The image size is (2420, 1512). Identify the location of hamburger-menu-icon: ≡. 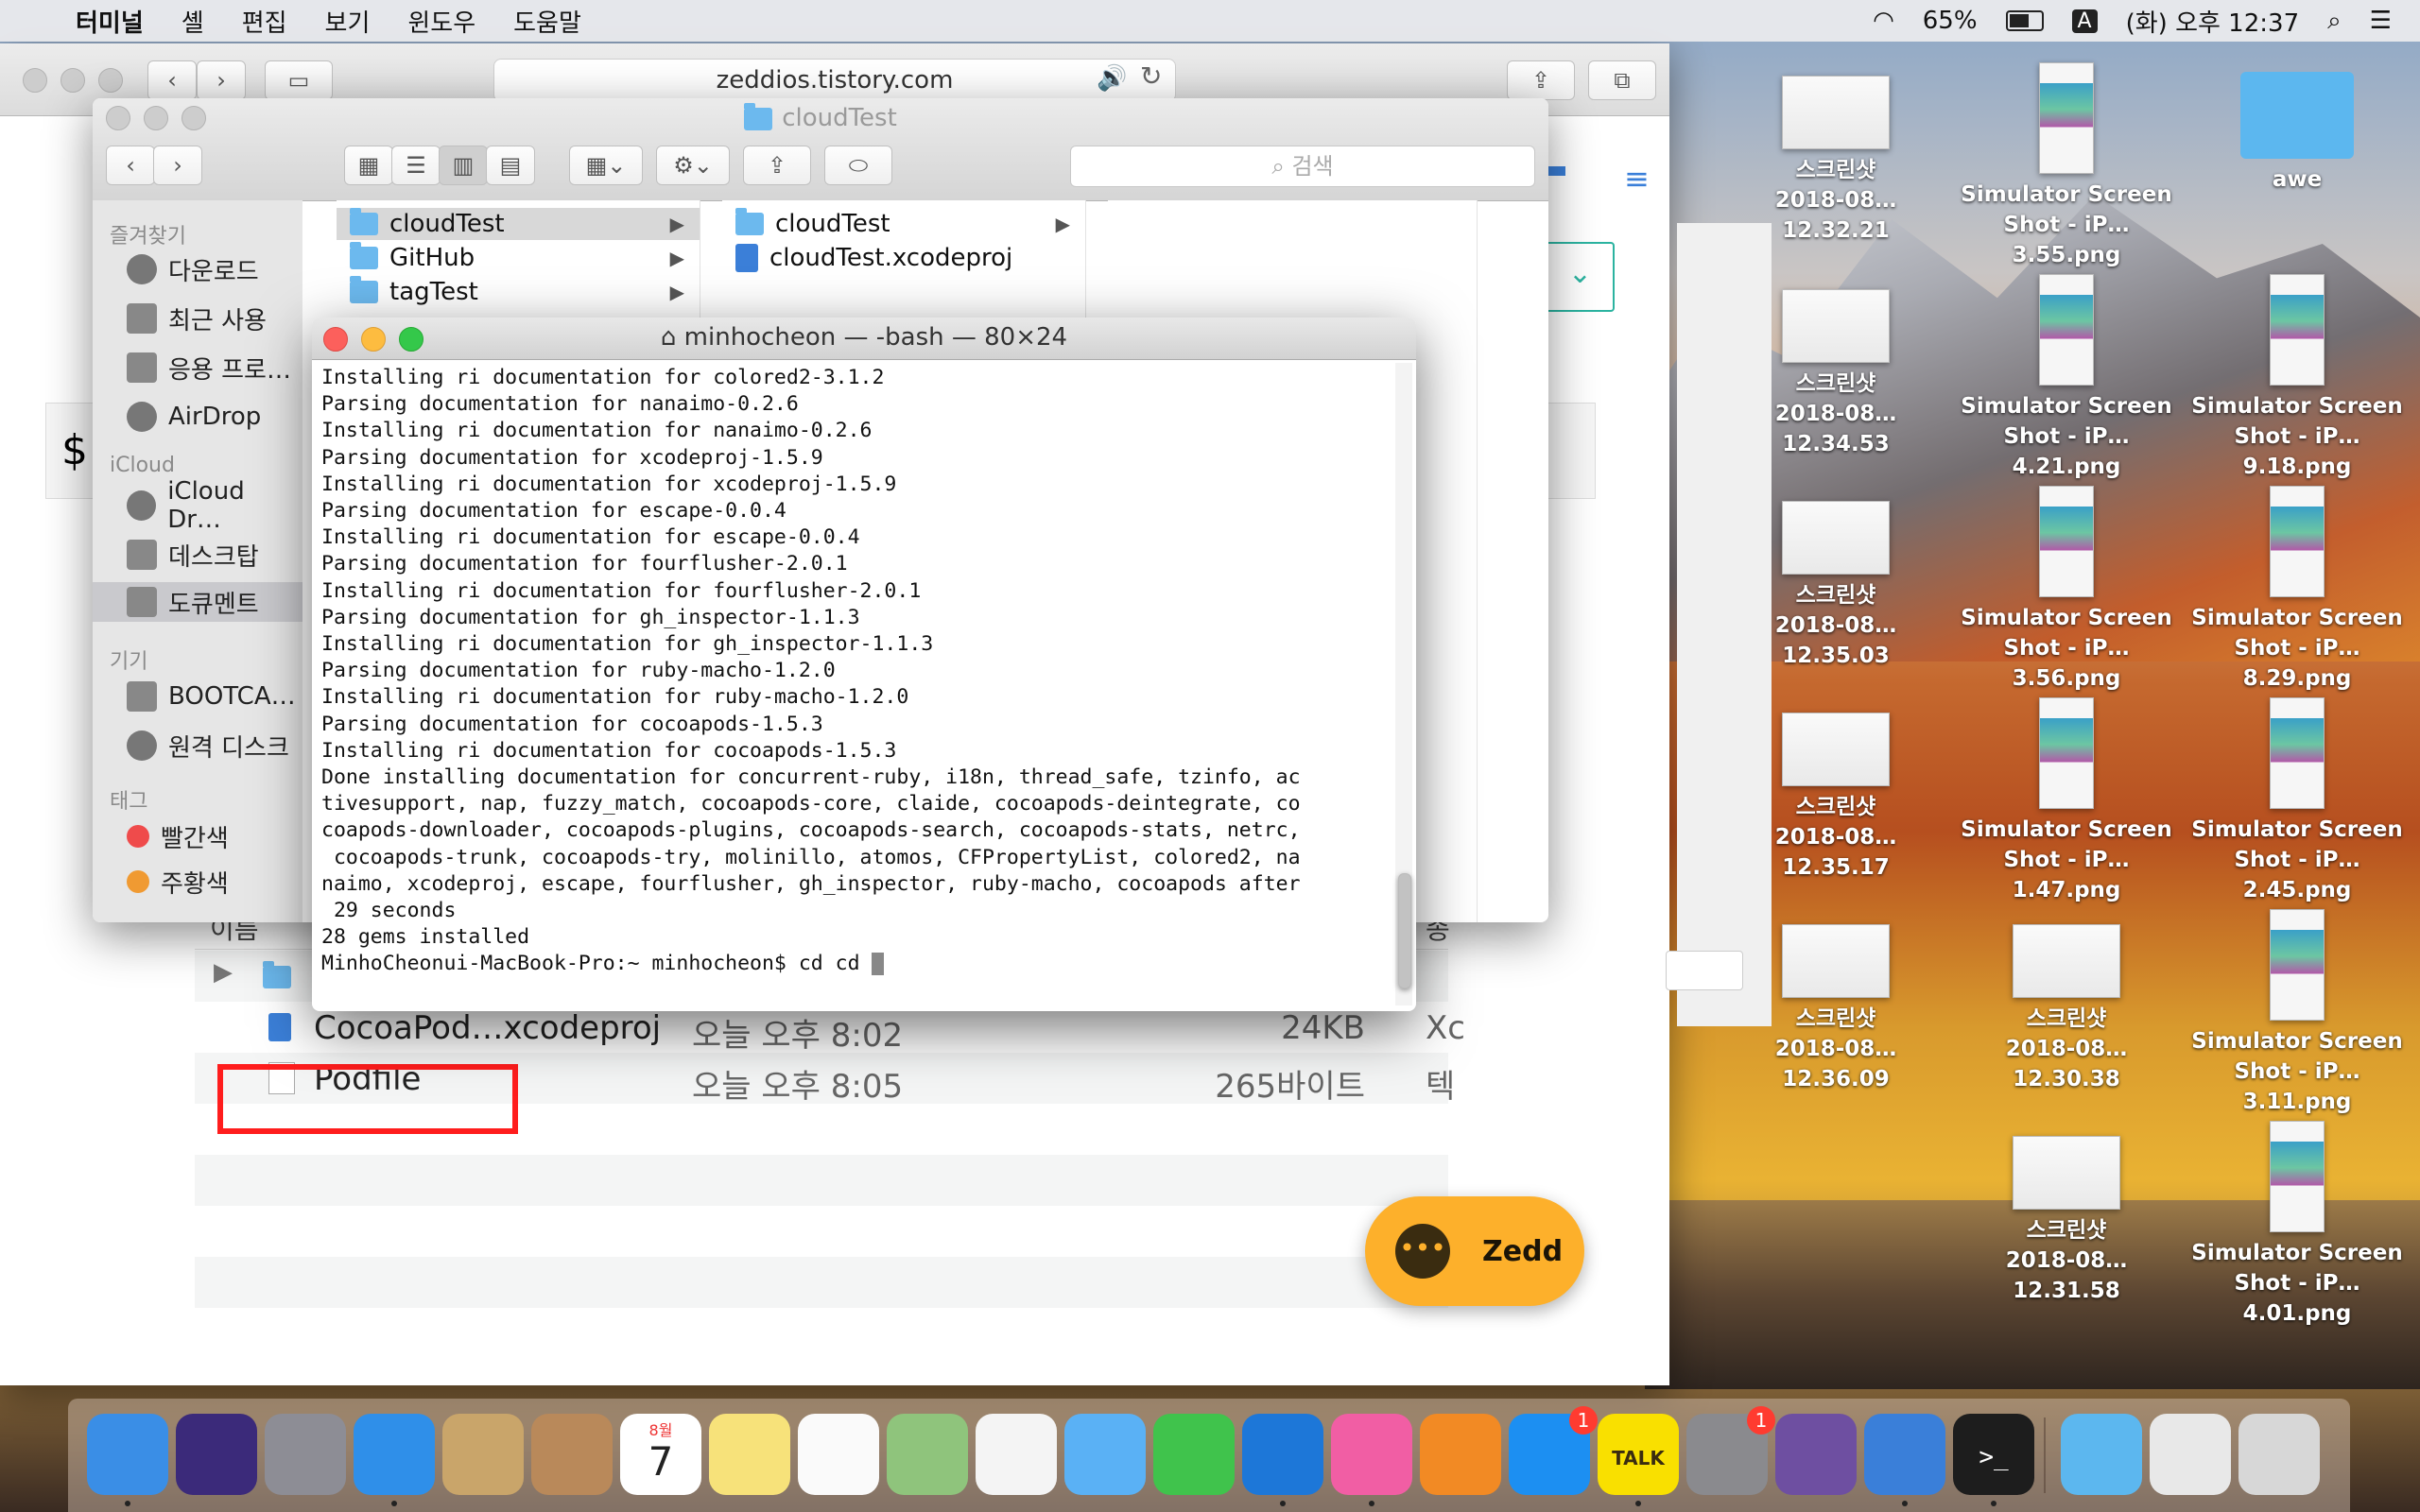
(1637, 179).